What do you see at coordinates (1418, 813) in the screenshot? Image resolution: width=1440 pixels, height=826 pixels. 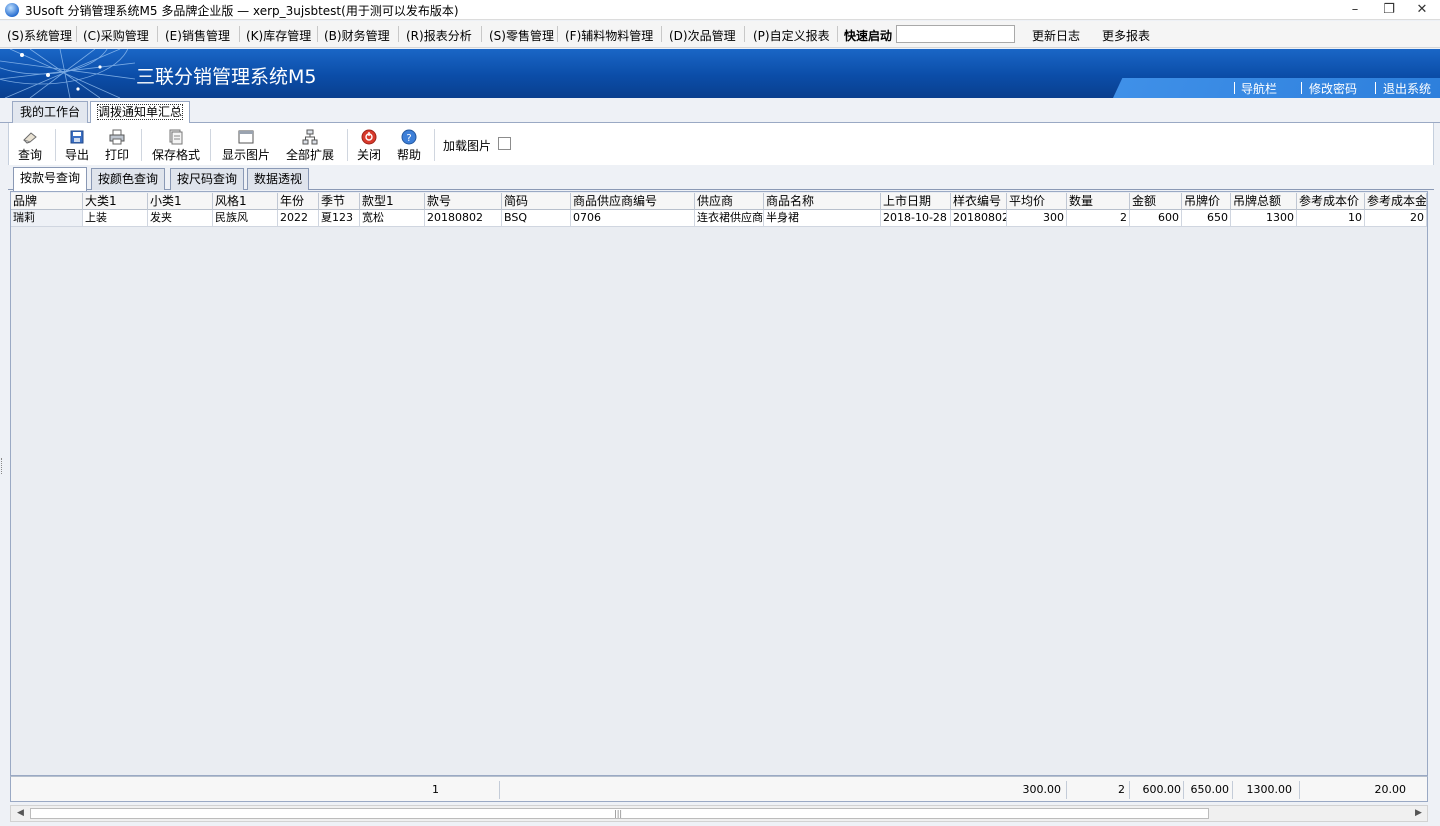 I see `scroll-right-arrow-icon: ▶` at bounding box center [1418, 813].